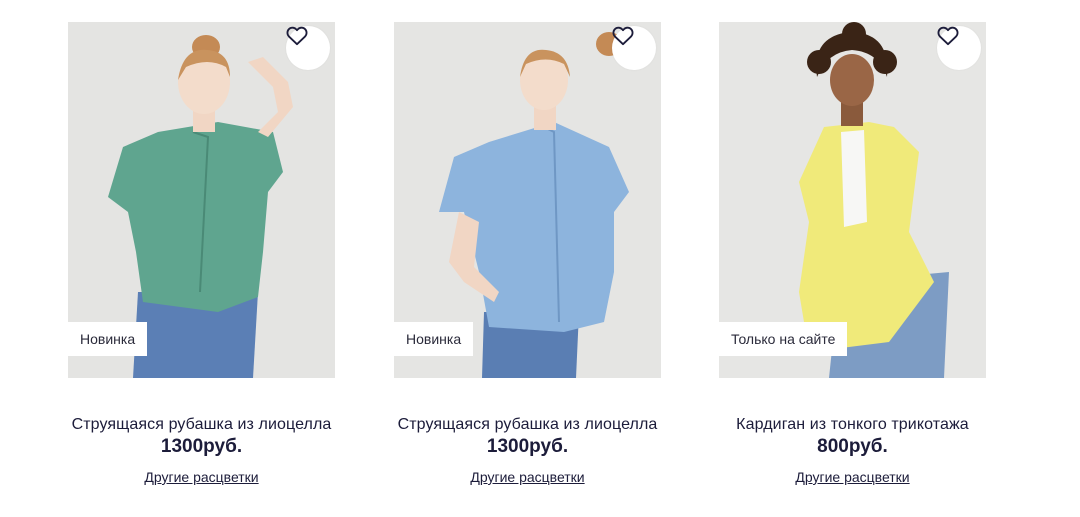  I want to click on product-badge: Только на сайте, so click(783, 339).